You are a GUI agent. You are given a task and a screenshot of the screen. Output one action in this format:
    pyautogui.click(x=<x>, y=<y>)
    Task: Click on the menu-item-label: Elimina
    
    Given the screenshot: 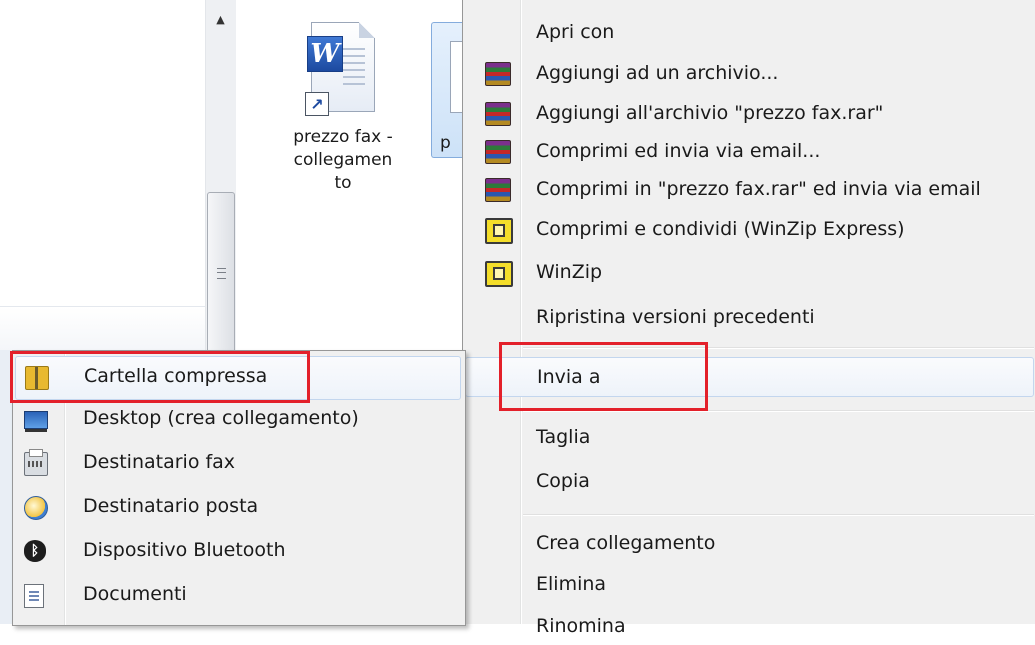 What is the action you would take?
    pyautogui.click(x=571, y=584)
    